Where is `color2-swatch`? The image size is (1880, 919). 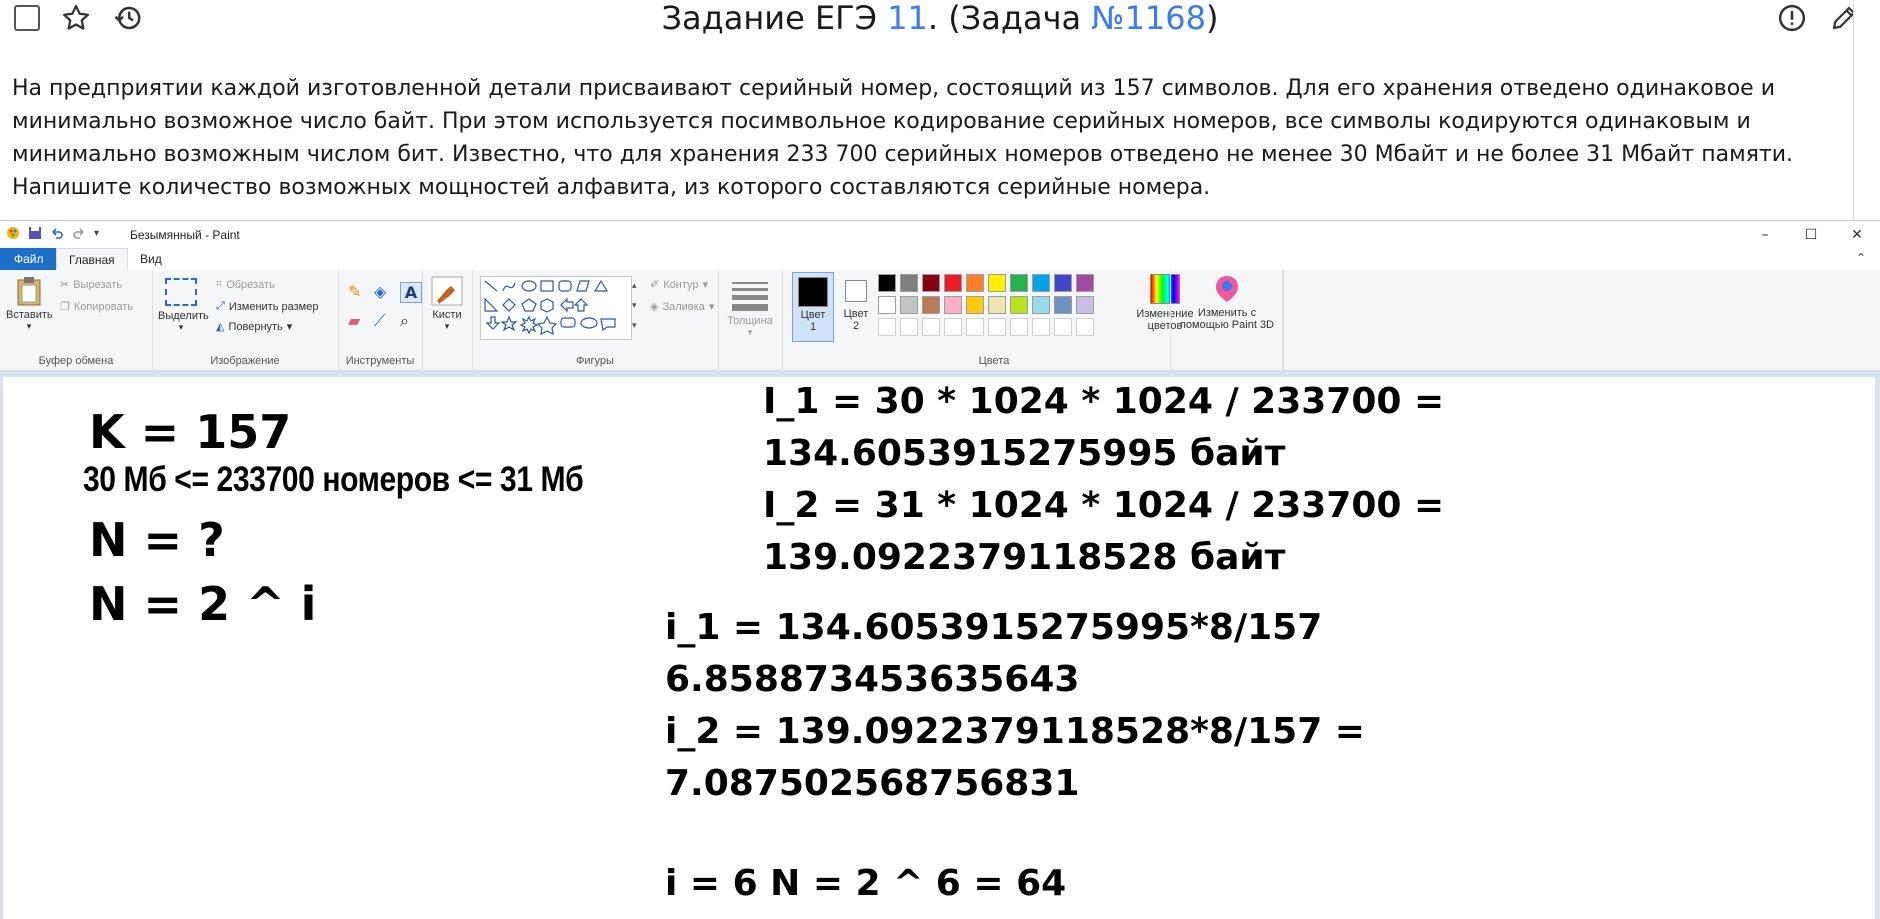
color2-swatch is located at coordinates (856, 291).